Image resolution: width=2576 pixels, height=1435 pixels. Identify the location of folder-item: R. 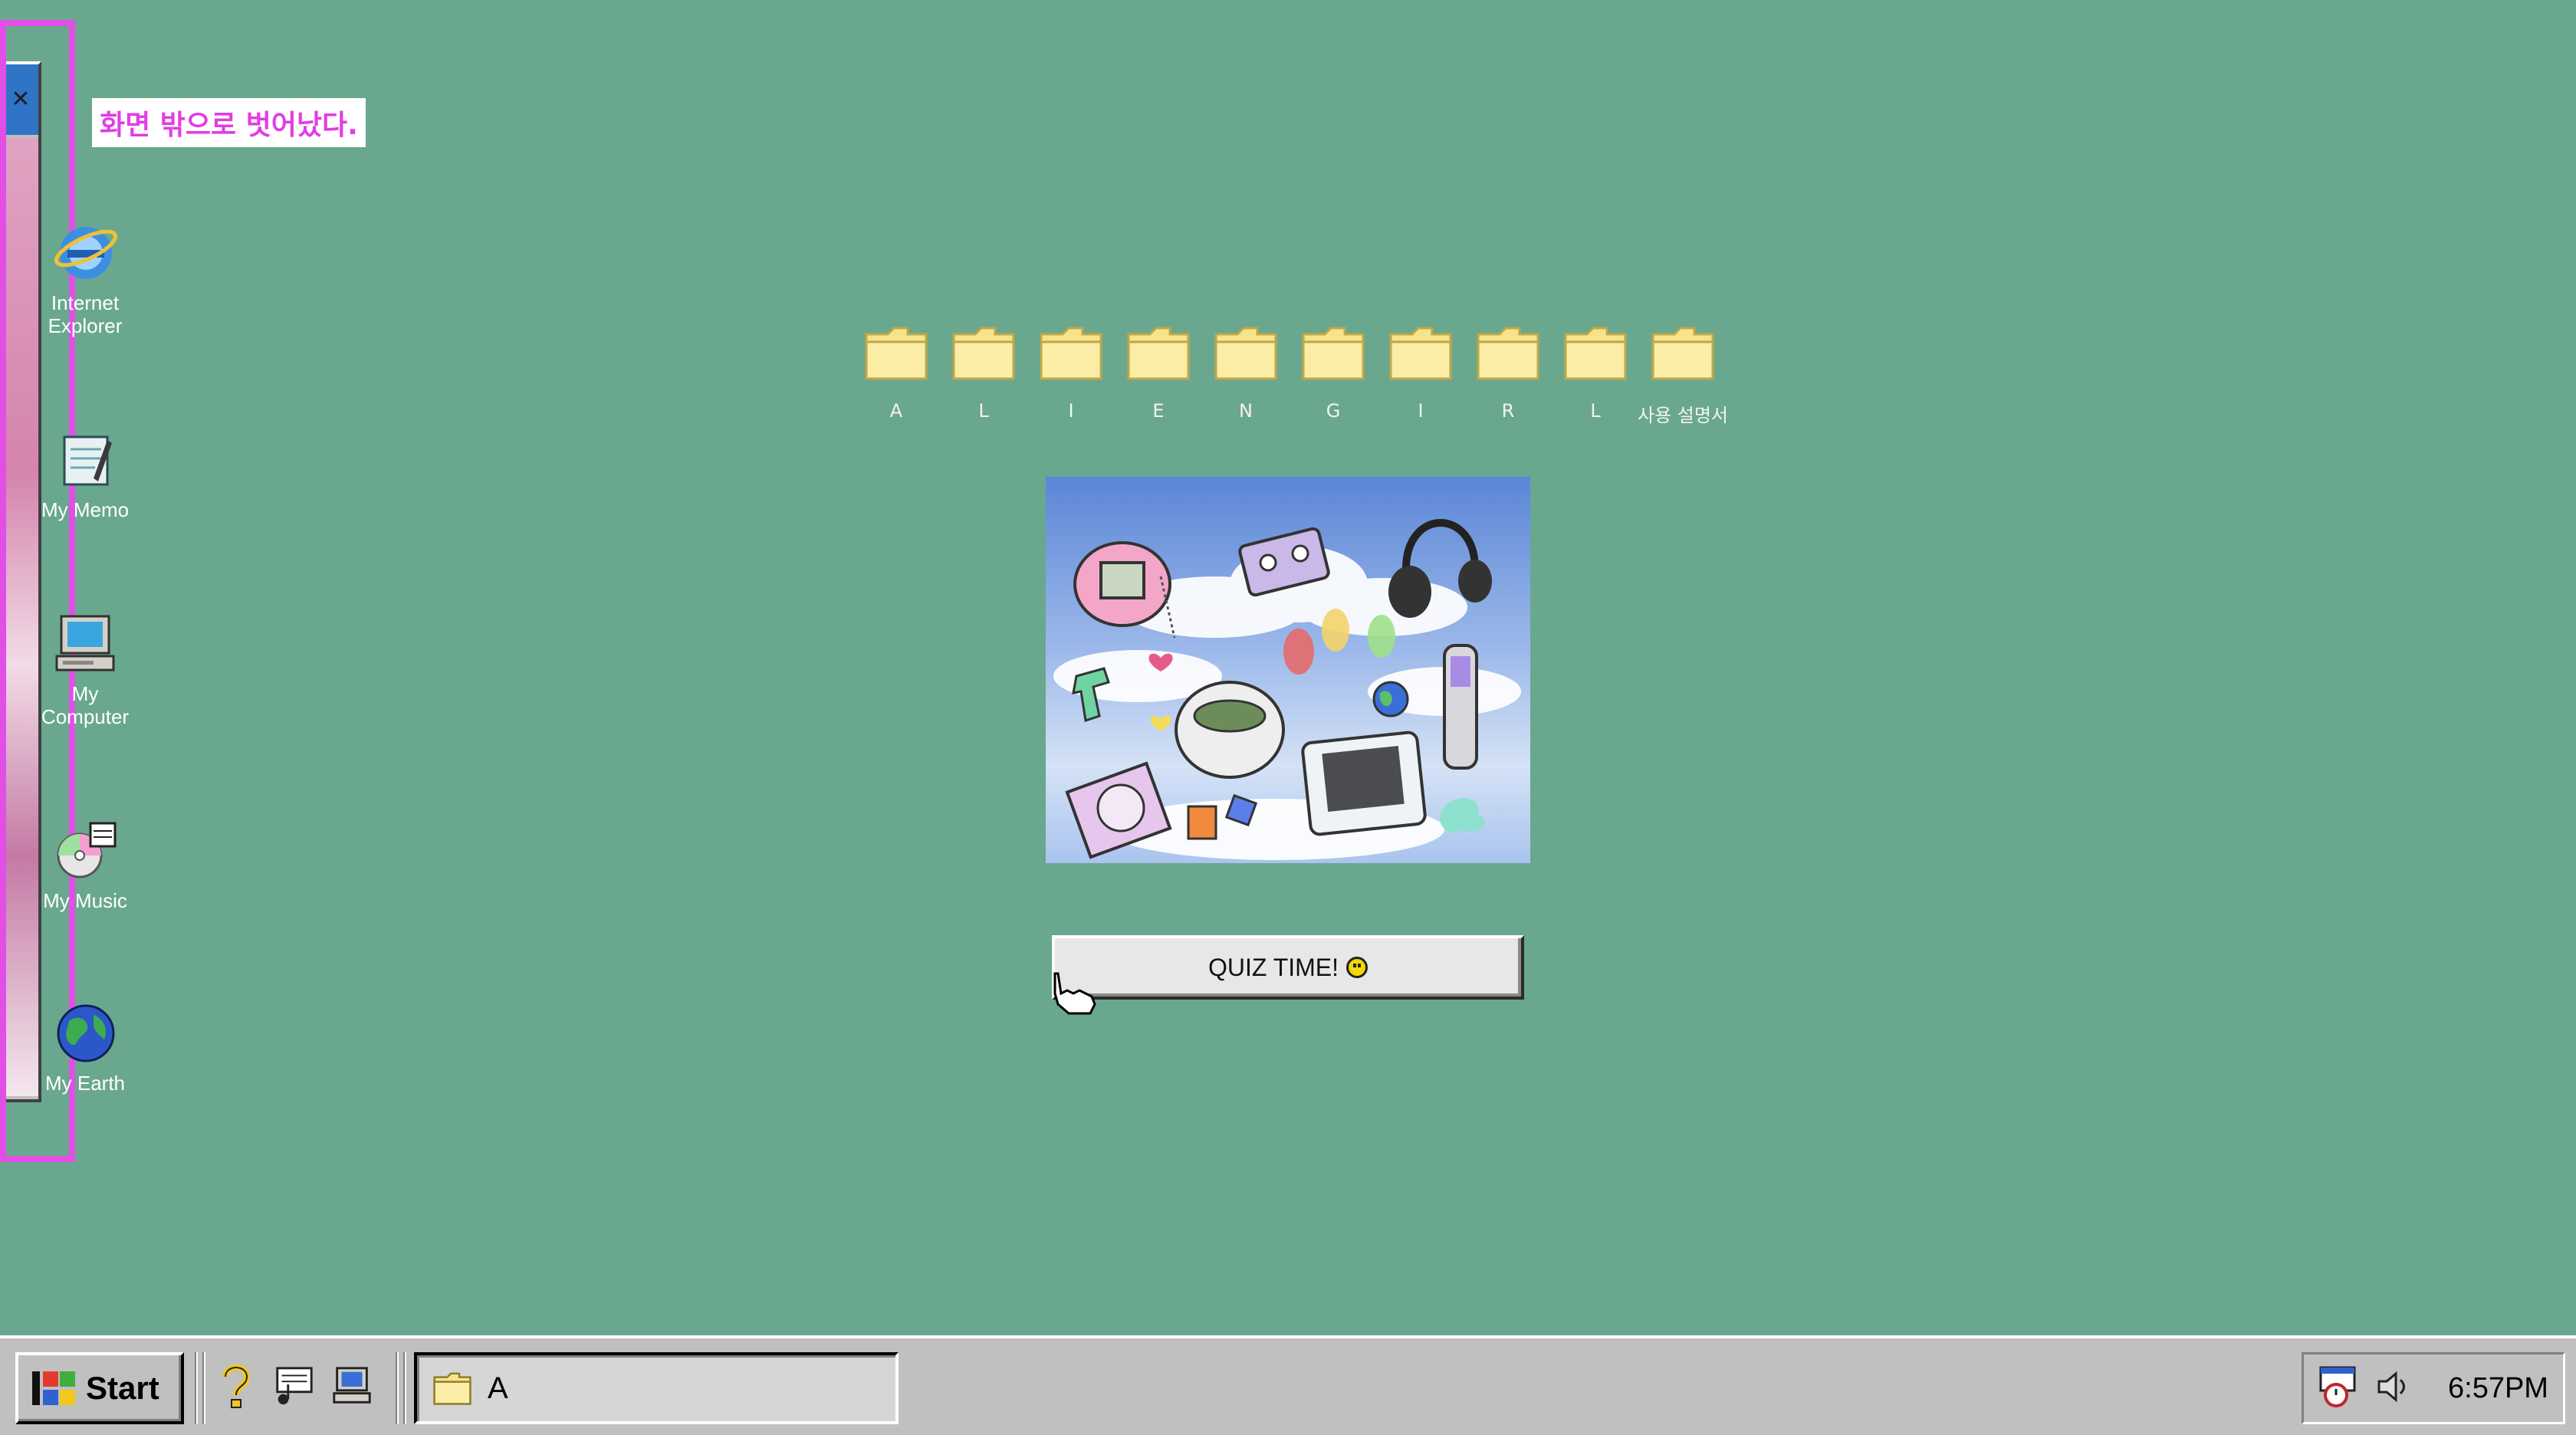
(1509, 375).